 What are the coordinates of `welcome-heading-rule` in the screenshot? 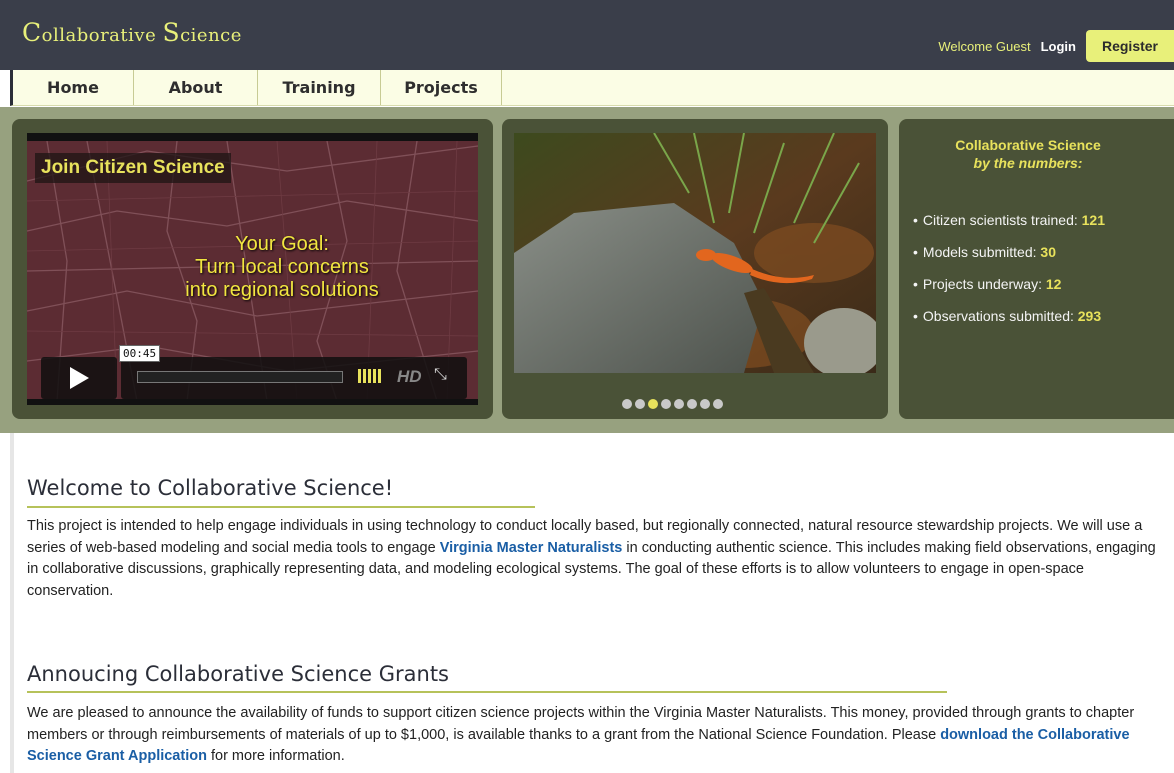 It's located at (281, 507).